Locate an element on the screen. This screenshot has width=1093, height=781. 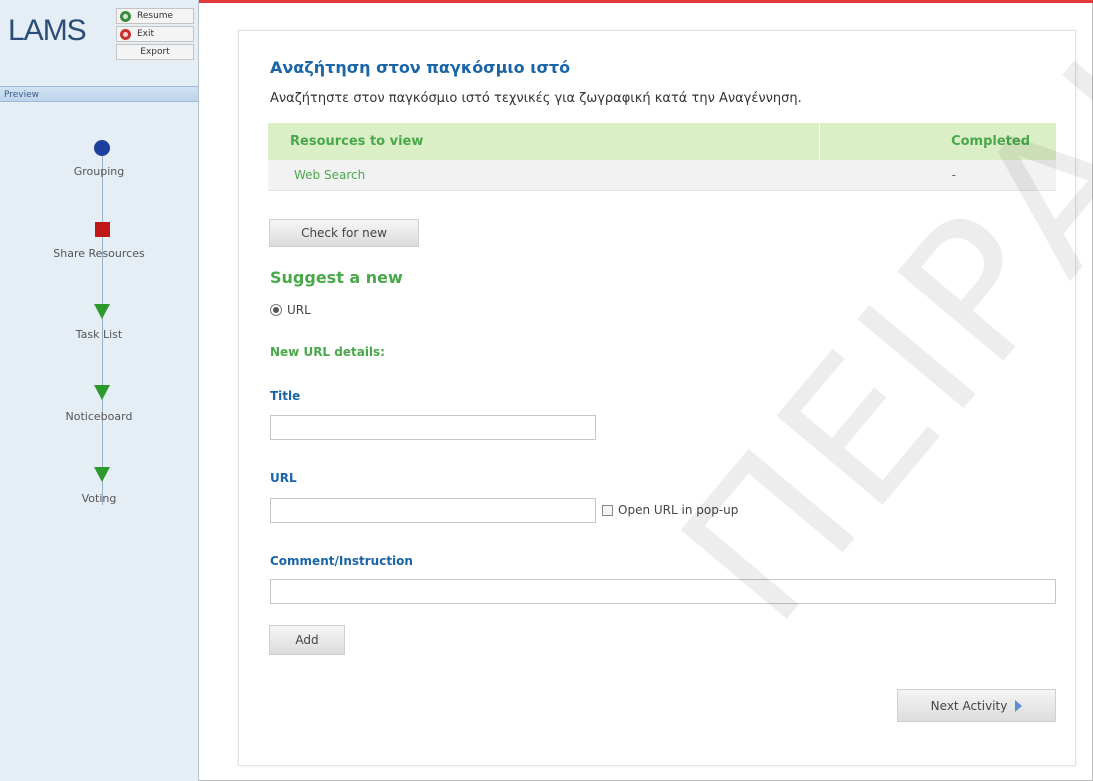
url-radio-label: URL is located at coordinates (299, 310).